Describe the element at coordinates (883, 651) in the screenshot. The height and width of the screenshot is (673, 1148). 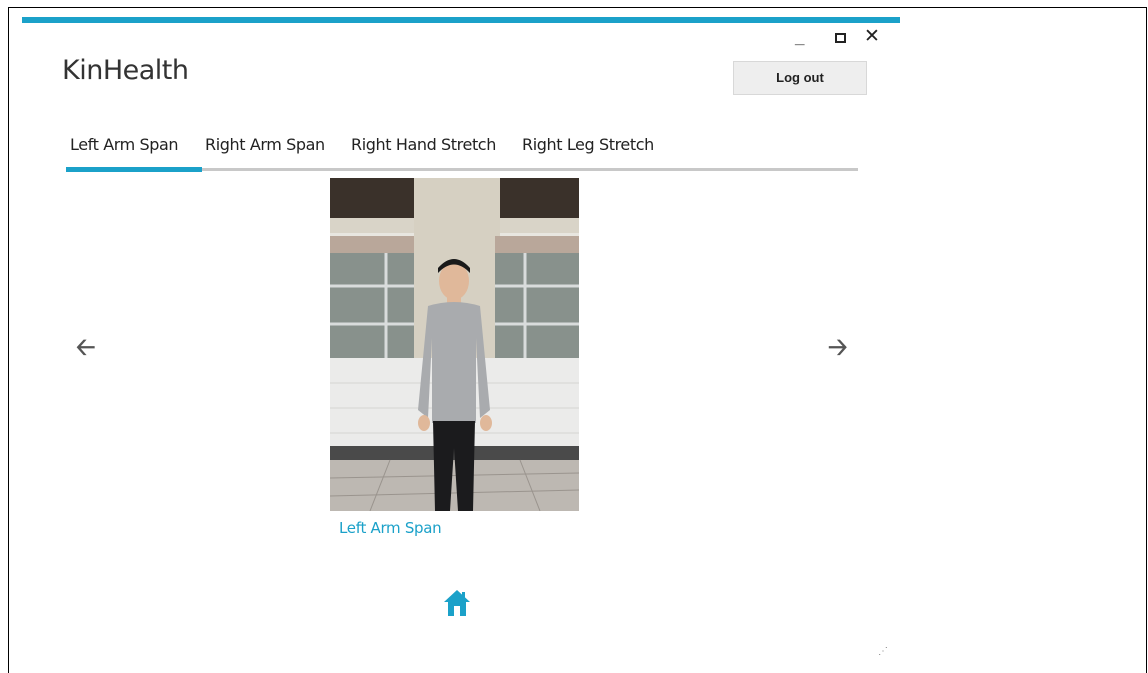
I see `resize-grip-icon: ⋰` at that location.